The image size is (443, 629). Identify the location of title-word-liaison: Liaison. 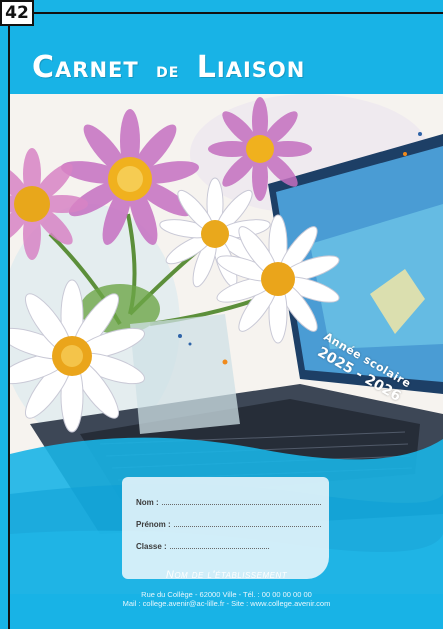
(251, 67).